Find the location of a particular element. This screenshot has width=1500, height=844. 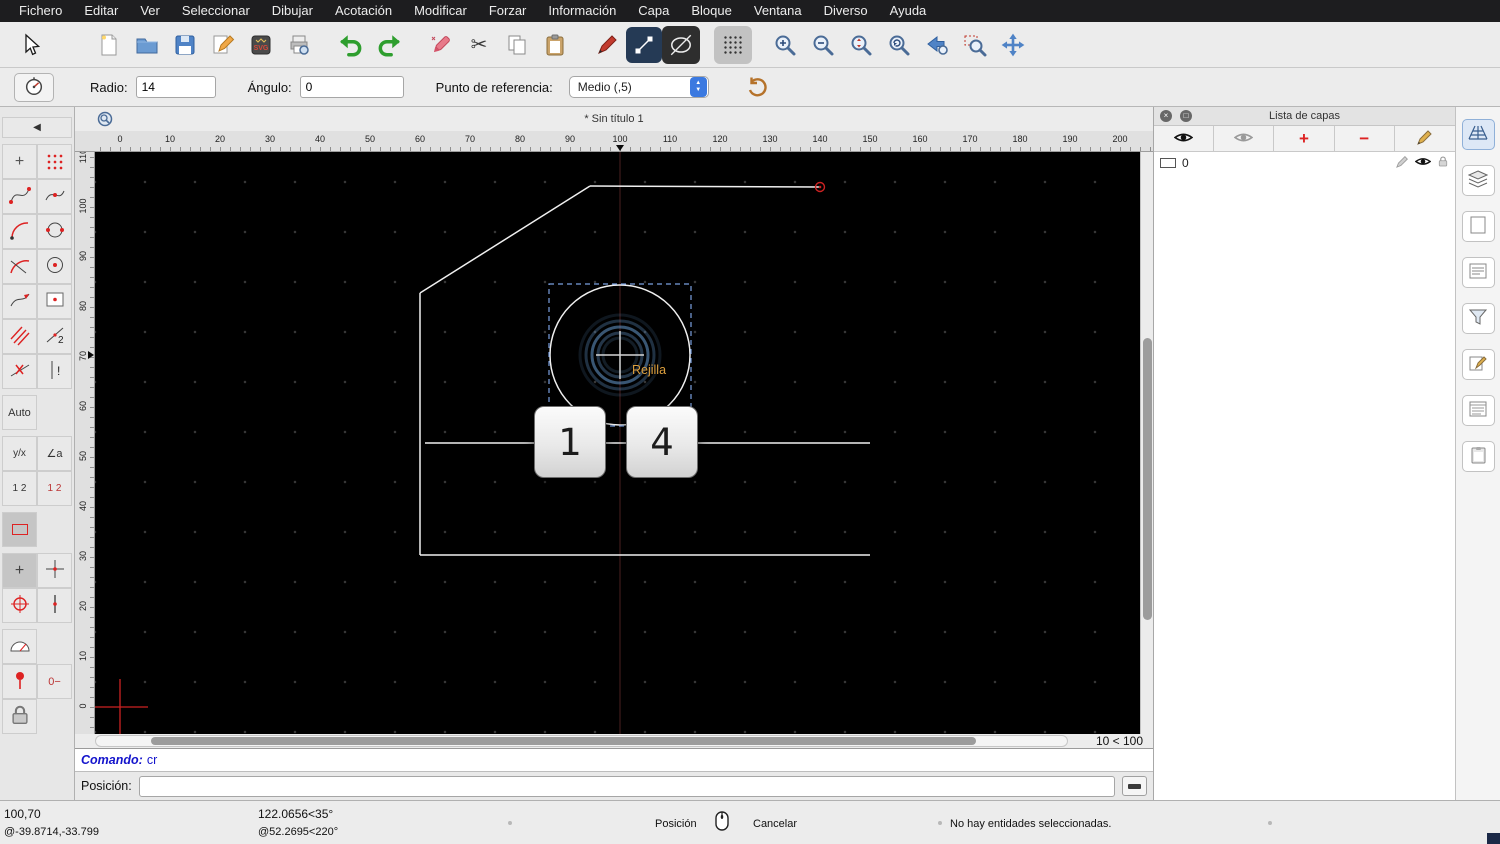

snap-on-entity-button is located at coordinates (54, 196).